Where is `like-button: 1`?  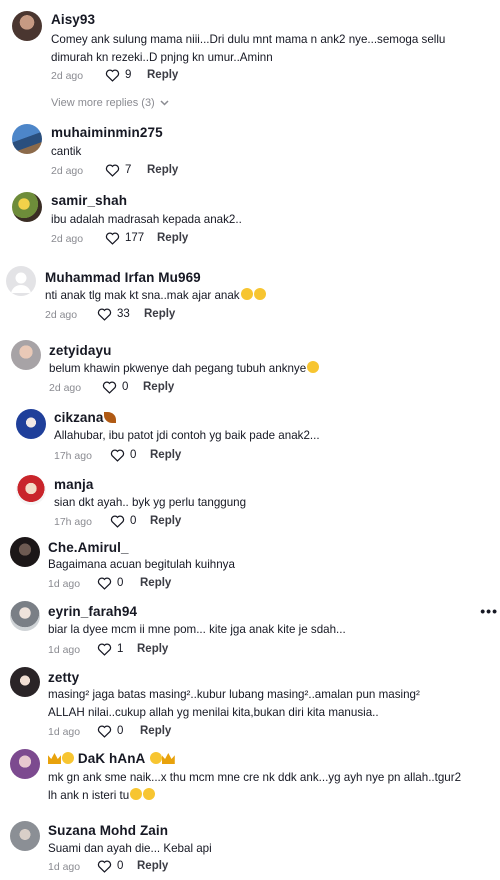 like-button: 1 is located at coordinates (110, 649).